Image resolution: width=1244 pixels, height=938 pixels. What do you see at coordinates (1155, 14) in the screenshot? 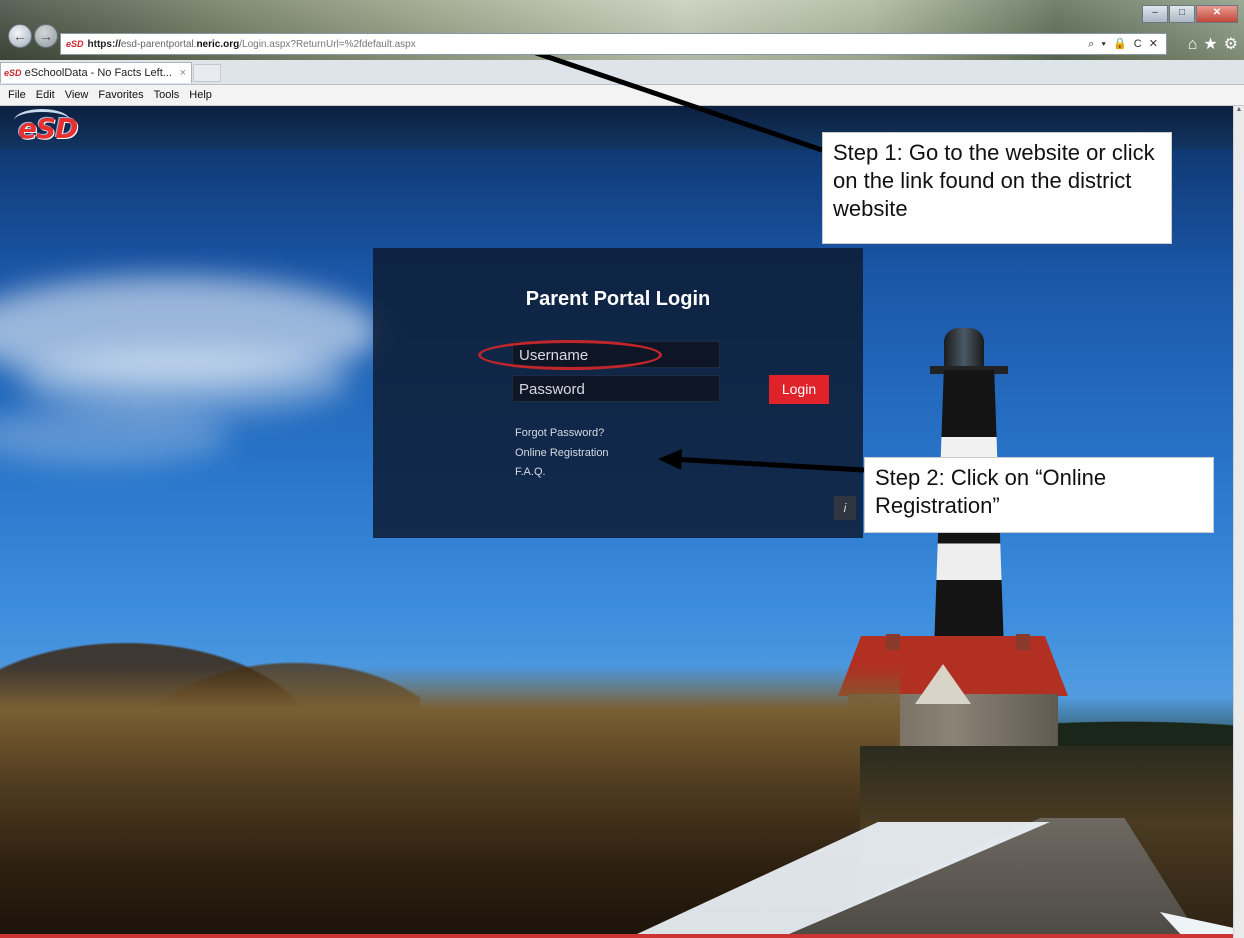
I see `minimize-button: –` at bounding box center [1155, 14].